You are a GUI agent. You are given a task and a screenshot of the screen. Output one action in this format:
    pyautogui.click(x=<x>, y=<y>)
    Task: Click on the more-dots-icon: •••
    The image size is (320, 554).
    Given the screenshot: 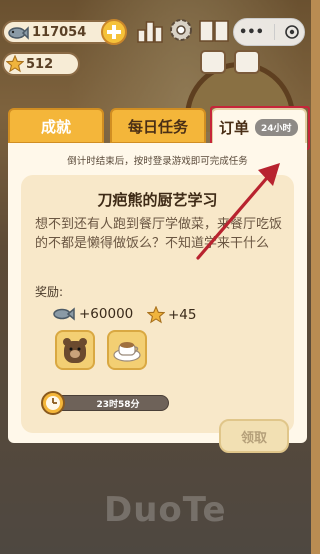 What is the action you would take?
    pyautogui.click(x=251, y=32)
    